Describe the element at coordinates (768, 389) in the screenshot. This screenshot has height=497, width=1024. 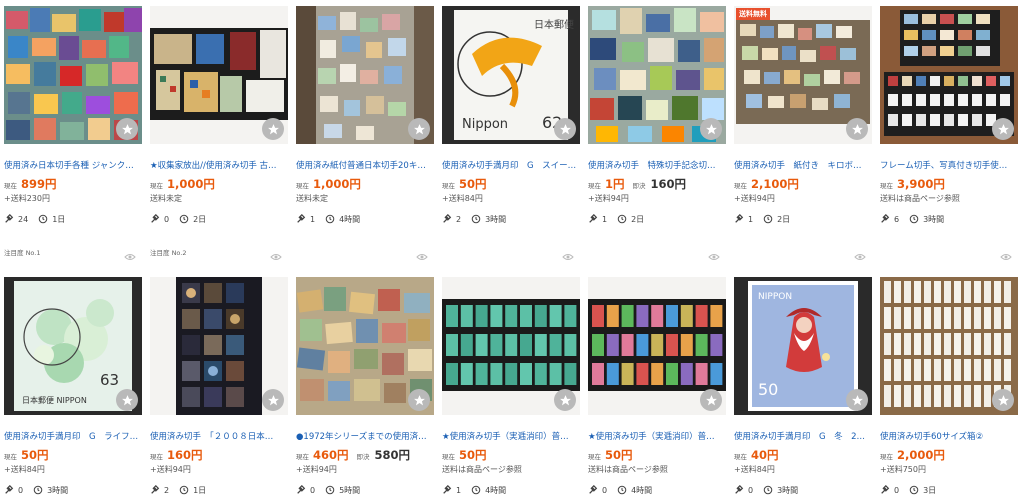
I see `stamp-value: 50` at that location.